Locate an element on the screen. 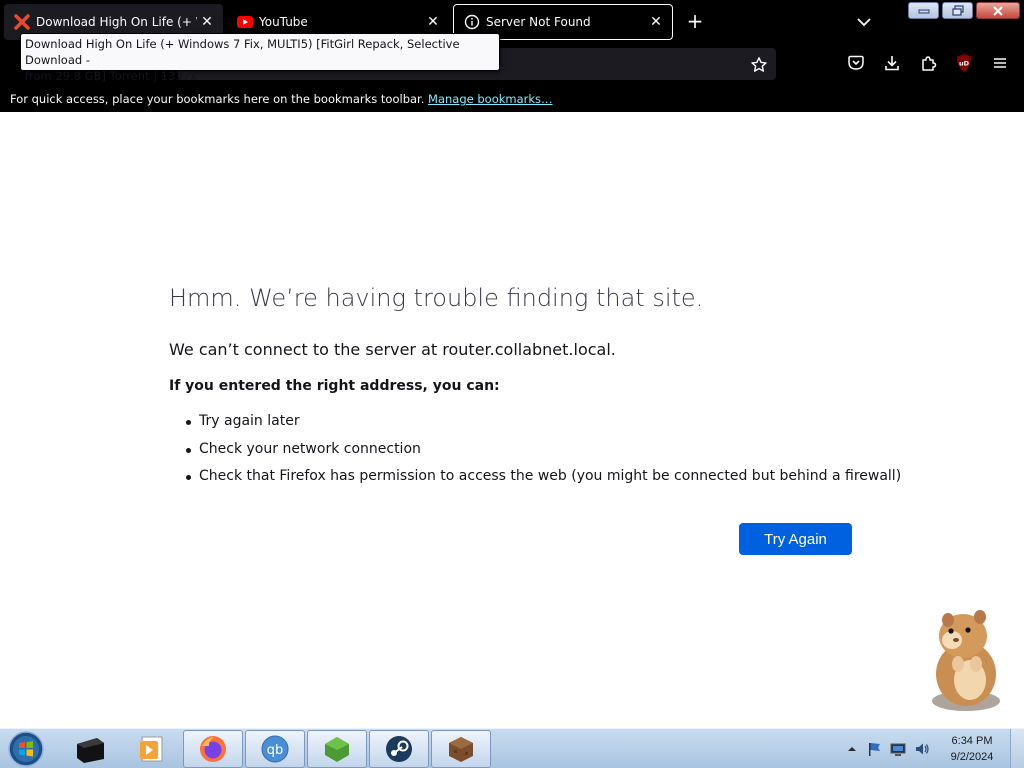 The height and width of the screenshot is (768, 1024). download-icon is located at coordinates (892, 63).